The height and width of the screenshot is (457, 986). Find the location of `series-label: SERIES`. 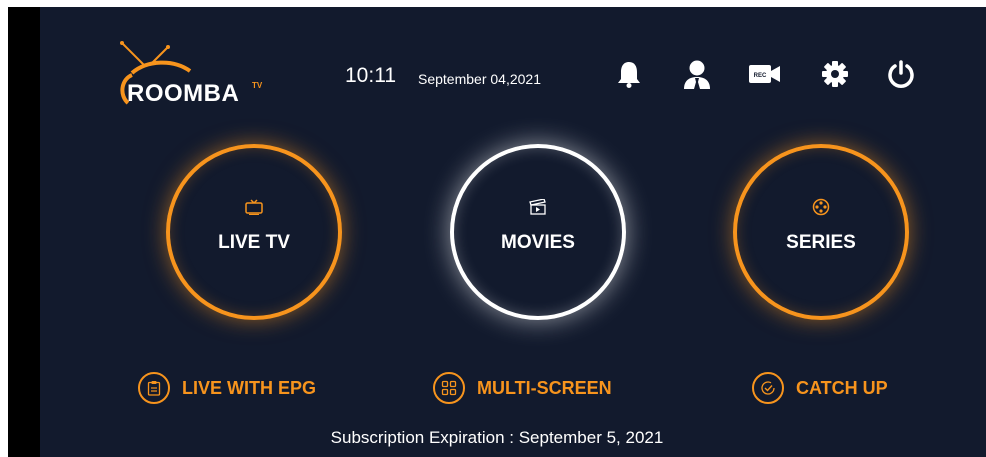

series-label: SERIES is located at coordinates (821, 242).